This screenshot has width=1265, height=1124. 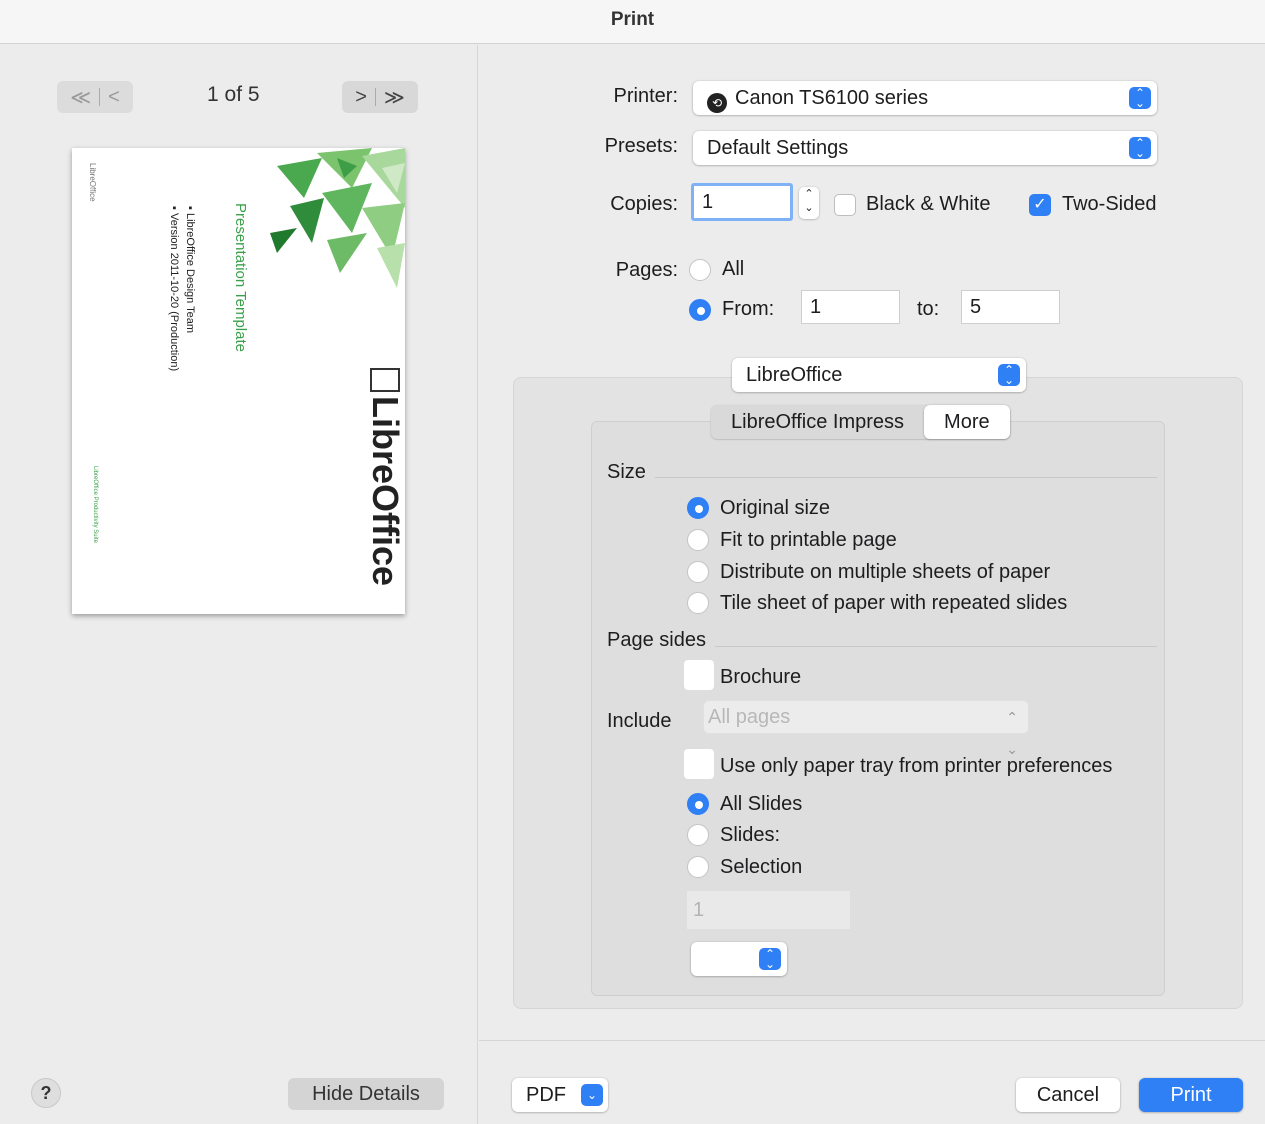 What do you see at coordinates (1191, 1095) in the screenshot?
I see `print-button: Print` at bounding box center [1191, 1095].